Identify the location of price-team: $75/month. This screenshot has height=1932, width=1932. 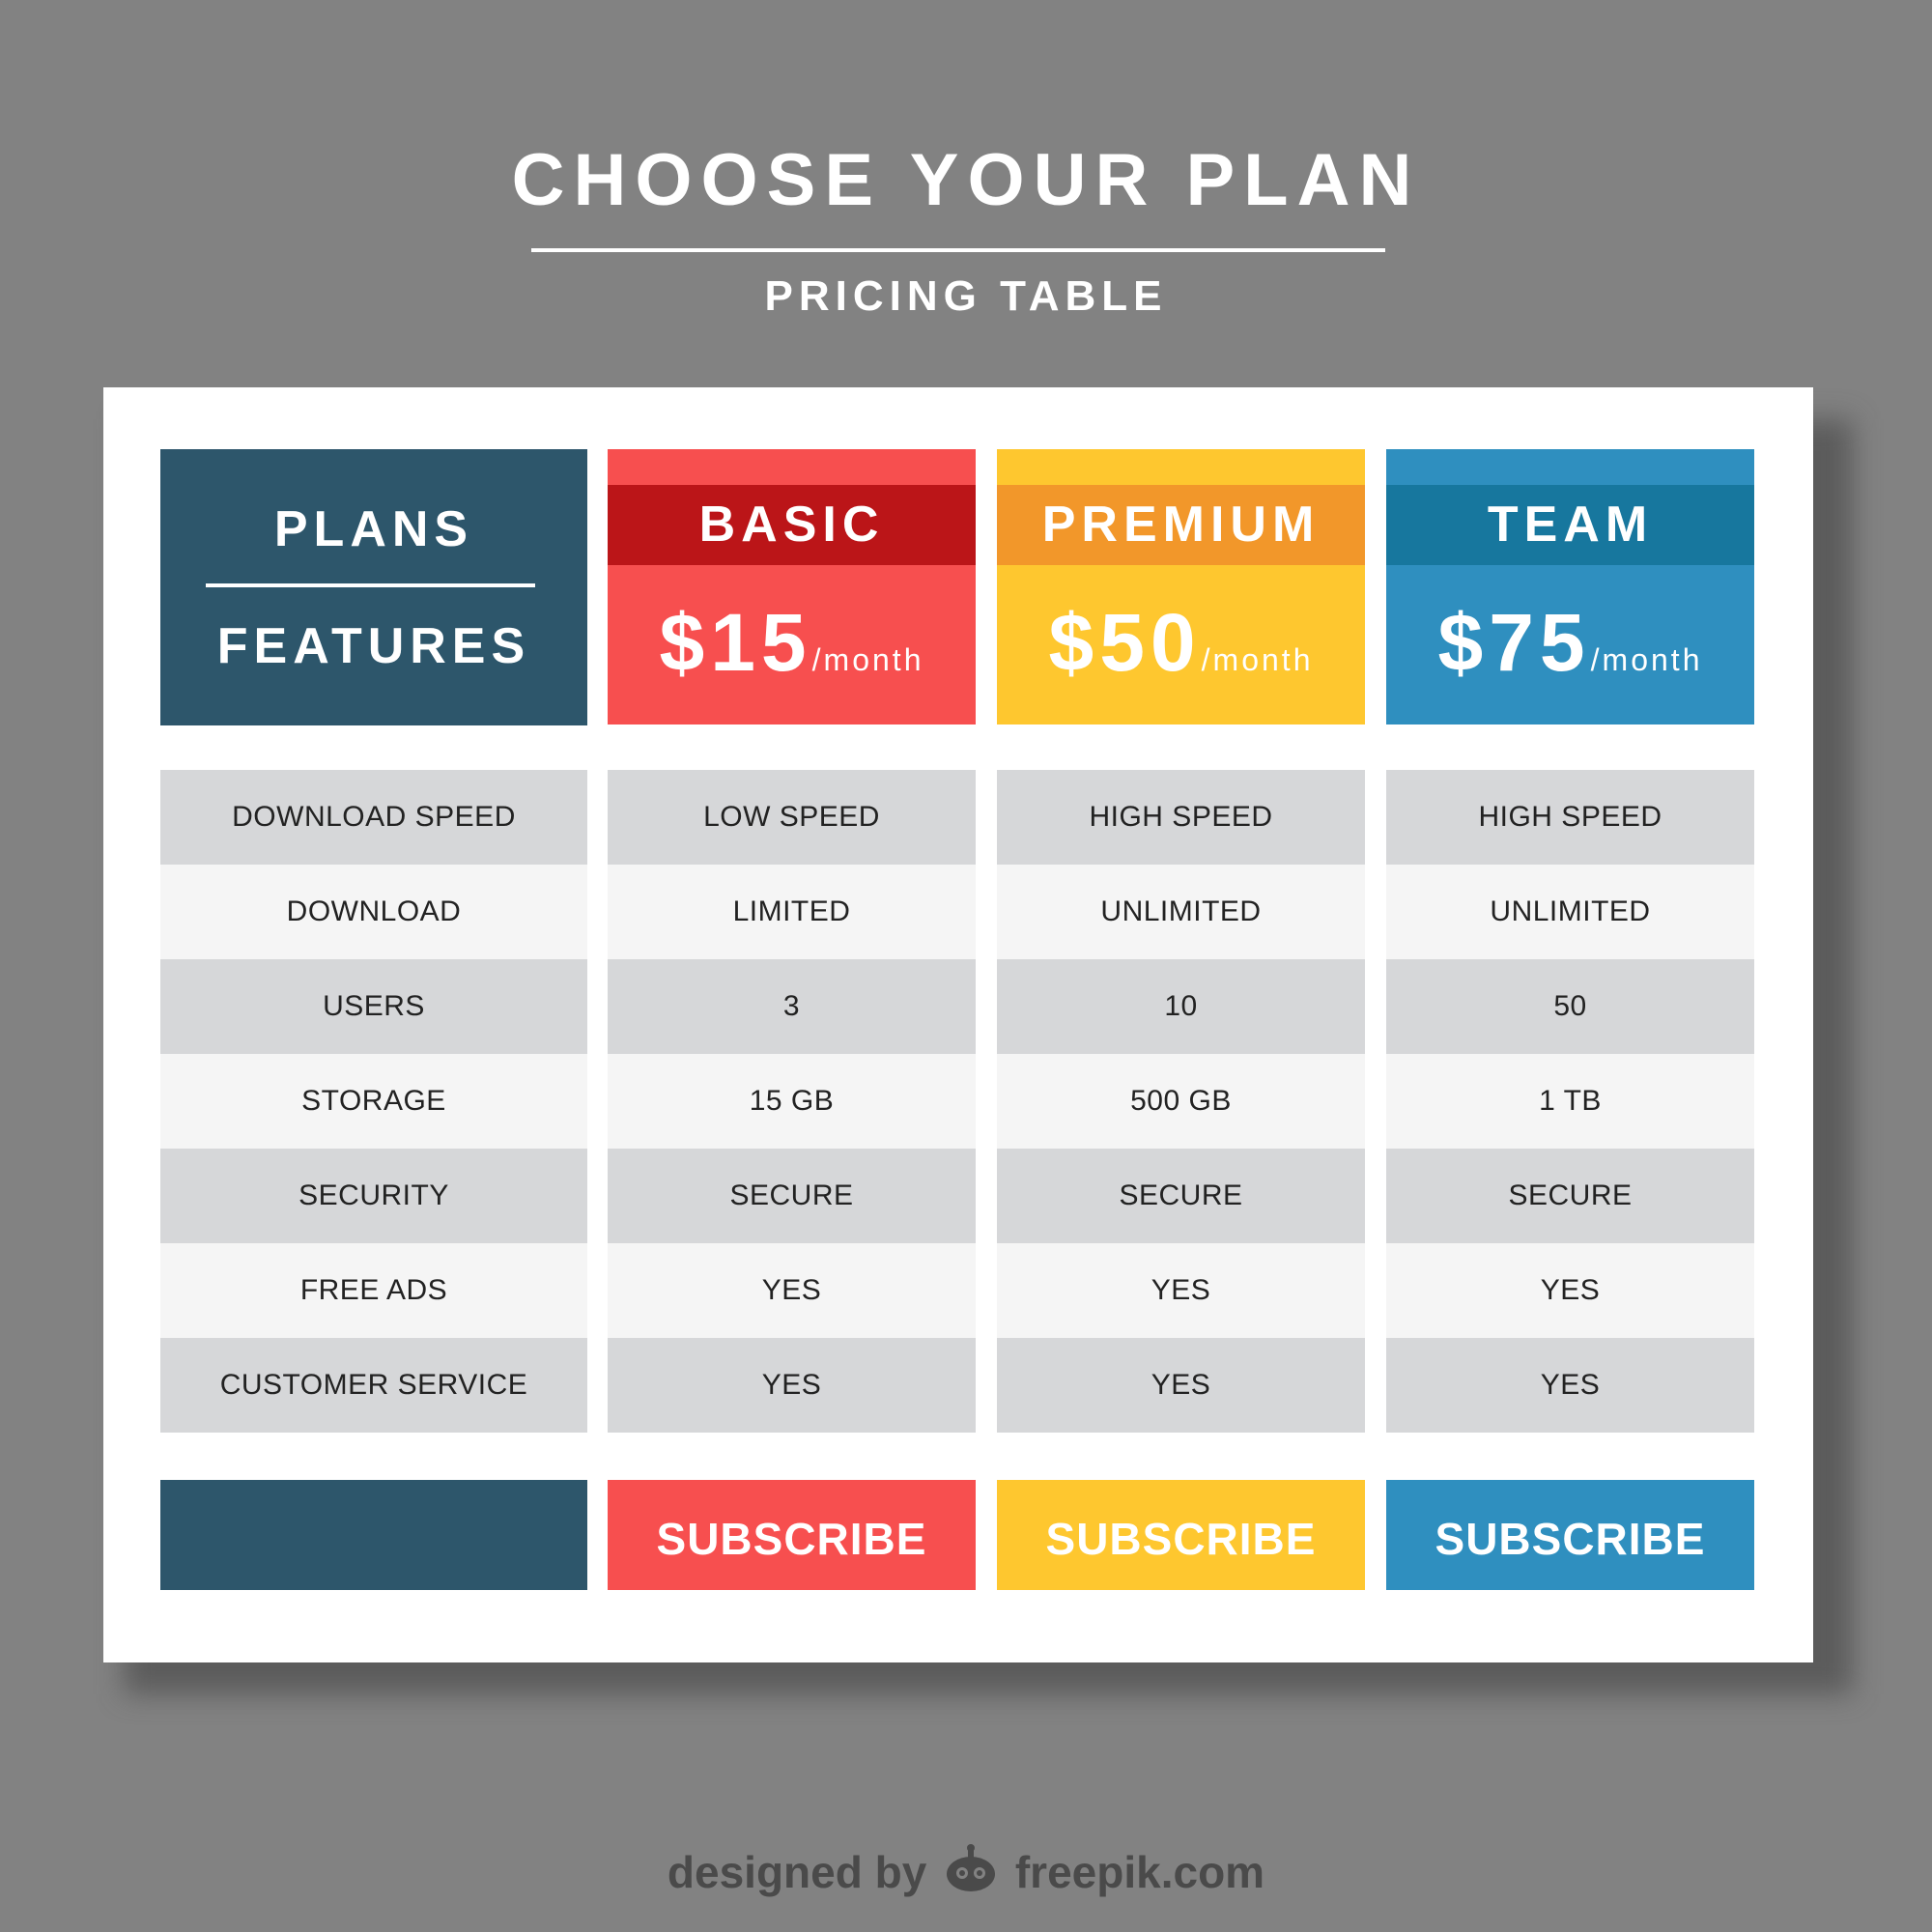
(1570, 642).